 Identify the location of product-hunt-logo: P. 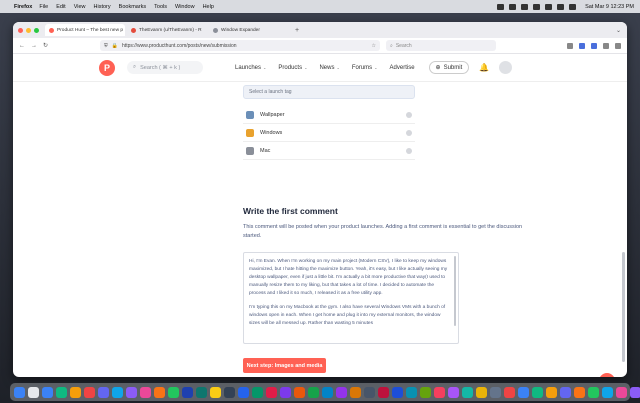
(107, 67).